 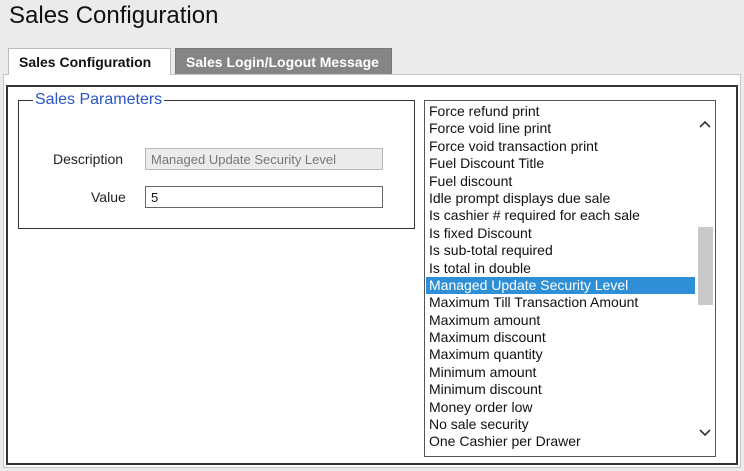 What do you see at coordinates (264, 159) in the screenshot?
I see `description-field` at bounding box center [264, 159].